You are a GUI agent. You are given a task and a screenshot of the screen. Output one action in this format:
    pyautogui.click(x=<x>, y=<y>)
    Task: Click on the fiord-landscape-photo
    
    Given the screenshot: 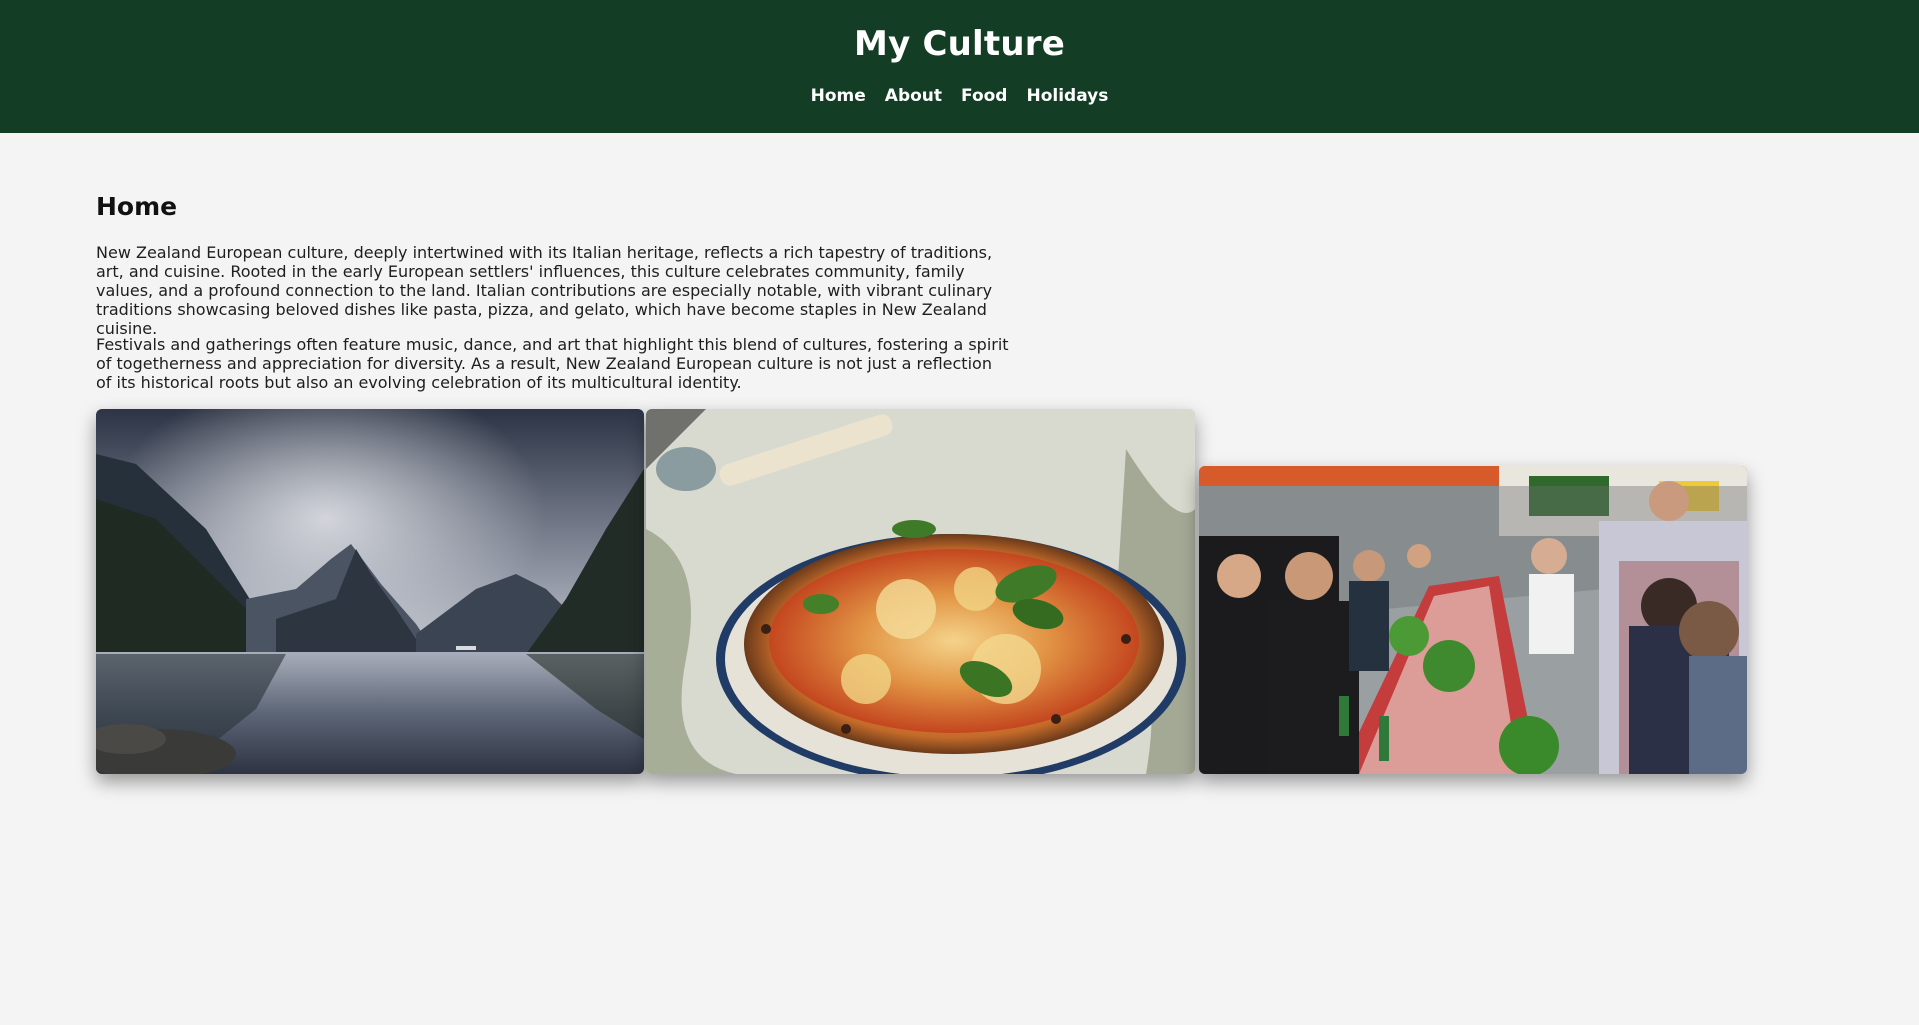 What is the action you would take?
    pyautogui.click(x=370, y=591)
    